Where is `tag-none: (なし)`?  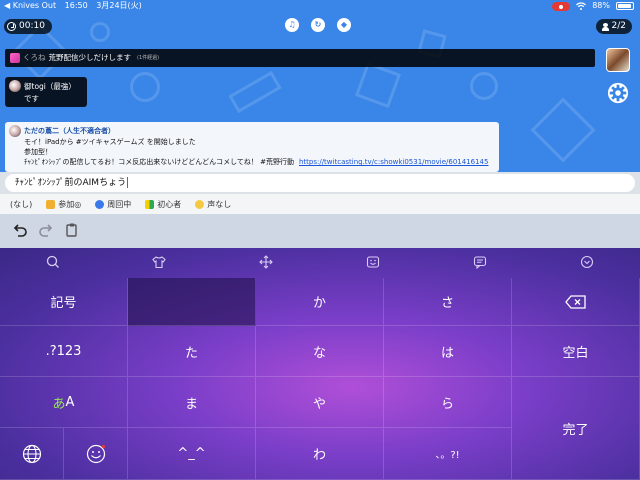 tag-none: (なし) is located at coordinates (21, 204).